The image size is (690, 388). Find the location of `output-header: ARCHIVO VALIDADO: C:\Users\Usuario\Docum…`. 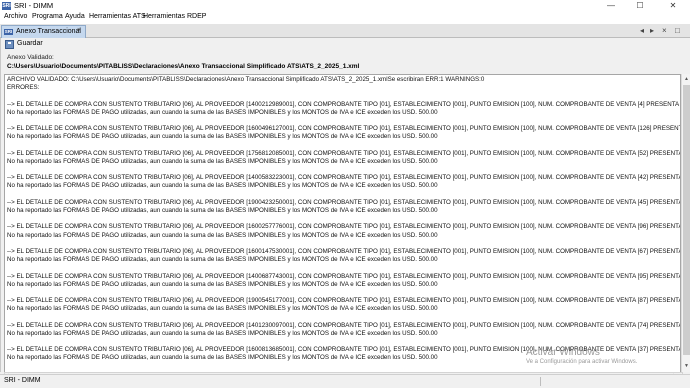

output-header: ARCHIVO VALIDADO: C:\Users\Usuario\Docum… is located at coordinates (246, 79).